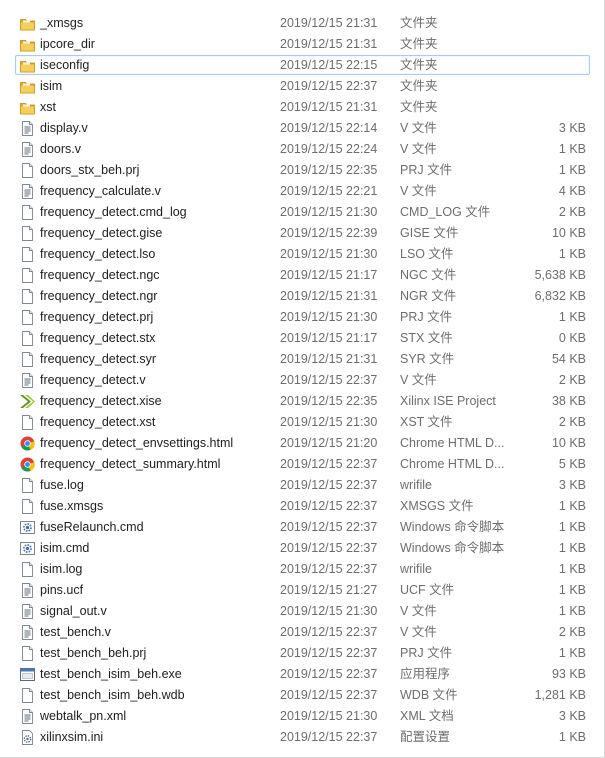 This screenshot has width=605, height=758. I want to click on exe-icon, so click(27, 674).